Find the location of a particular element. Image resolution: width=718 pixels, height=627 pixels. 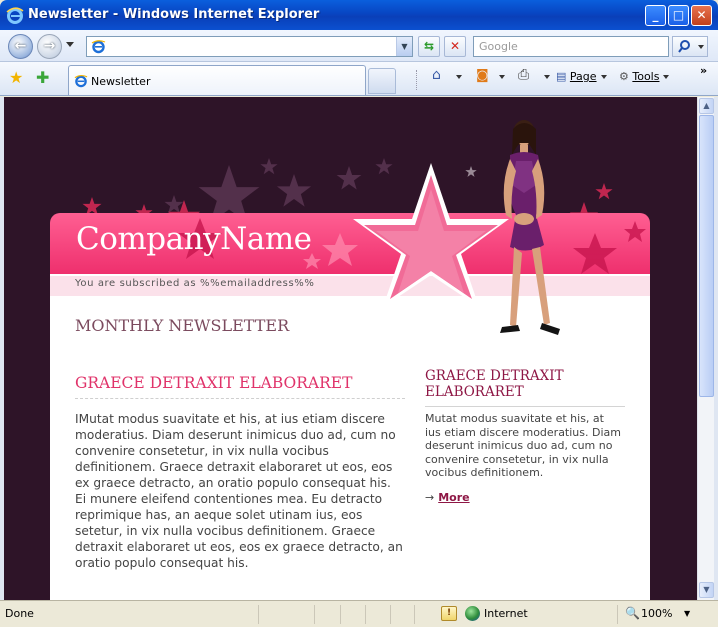

home-dropdown is located at coordinates (457, 76).